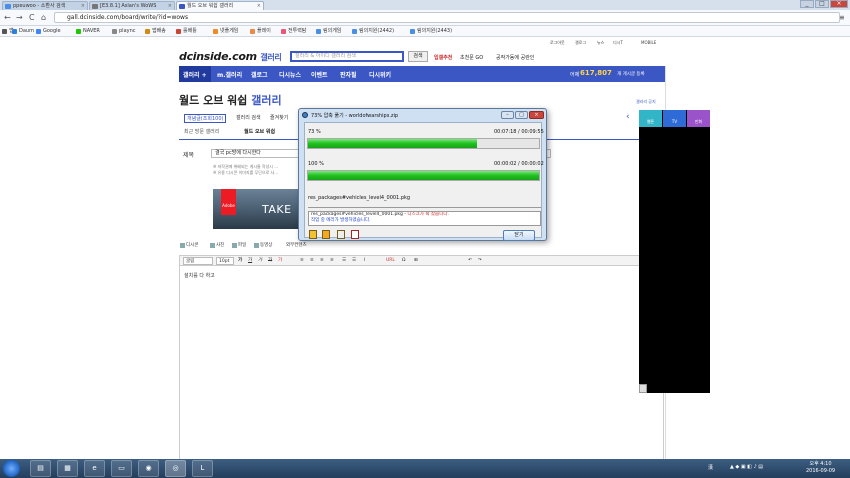 This screenshot has width=850, height=478. I want to click on bookmark-item: plaync, so click(124, 31).